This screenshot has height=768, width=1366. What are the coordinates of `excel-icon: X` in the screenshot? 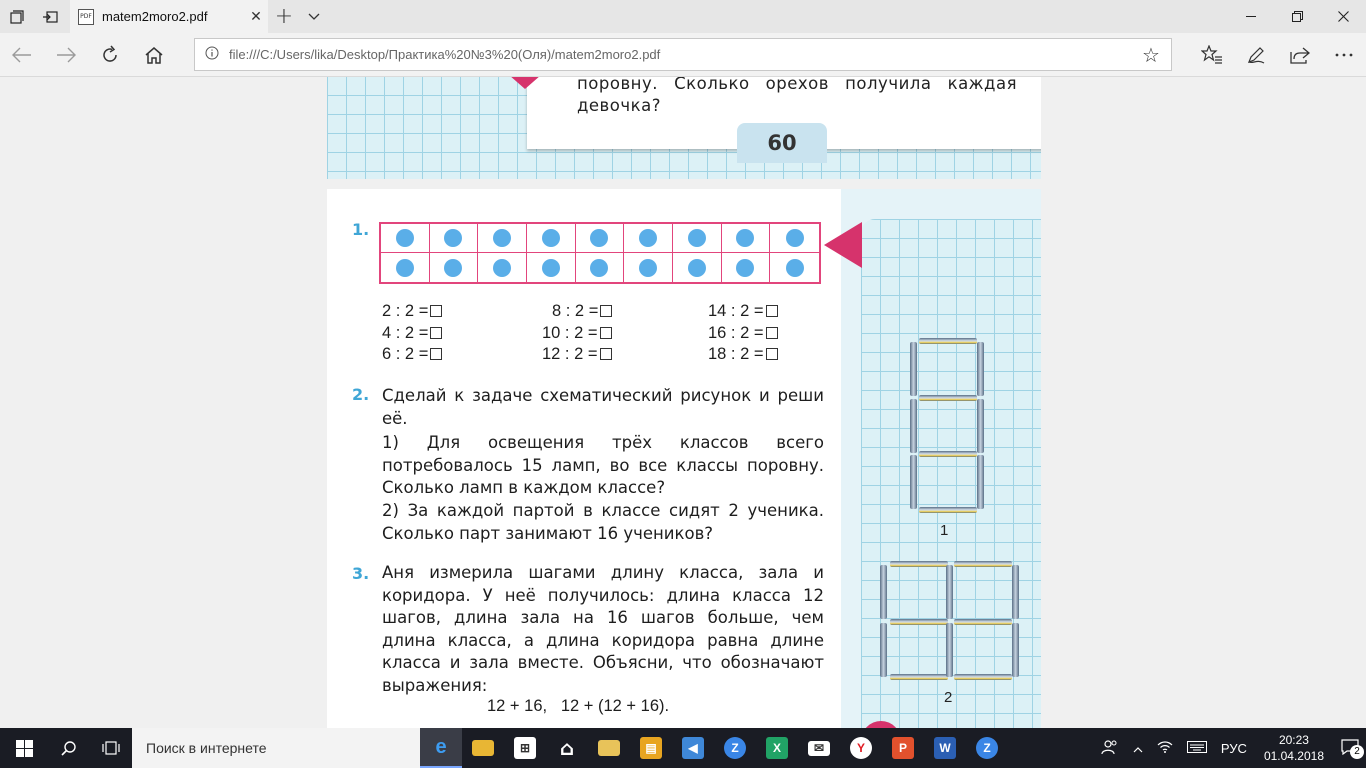 It's located at (777, 748).